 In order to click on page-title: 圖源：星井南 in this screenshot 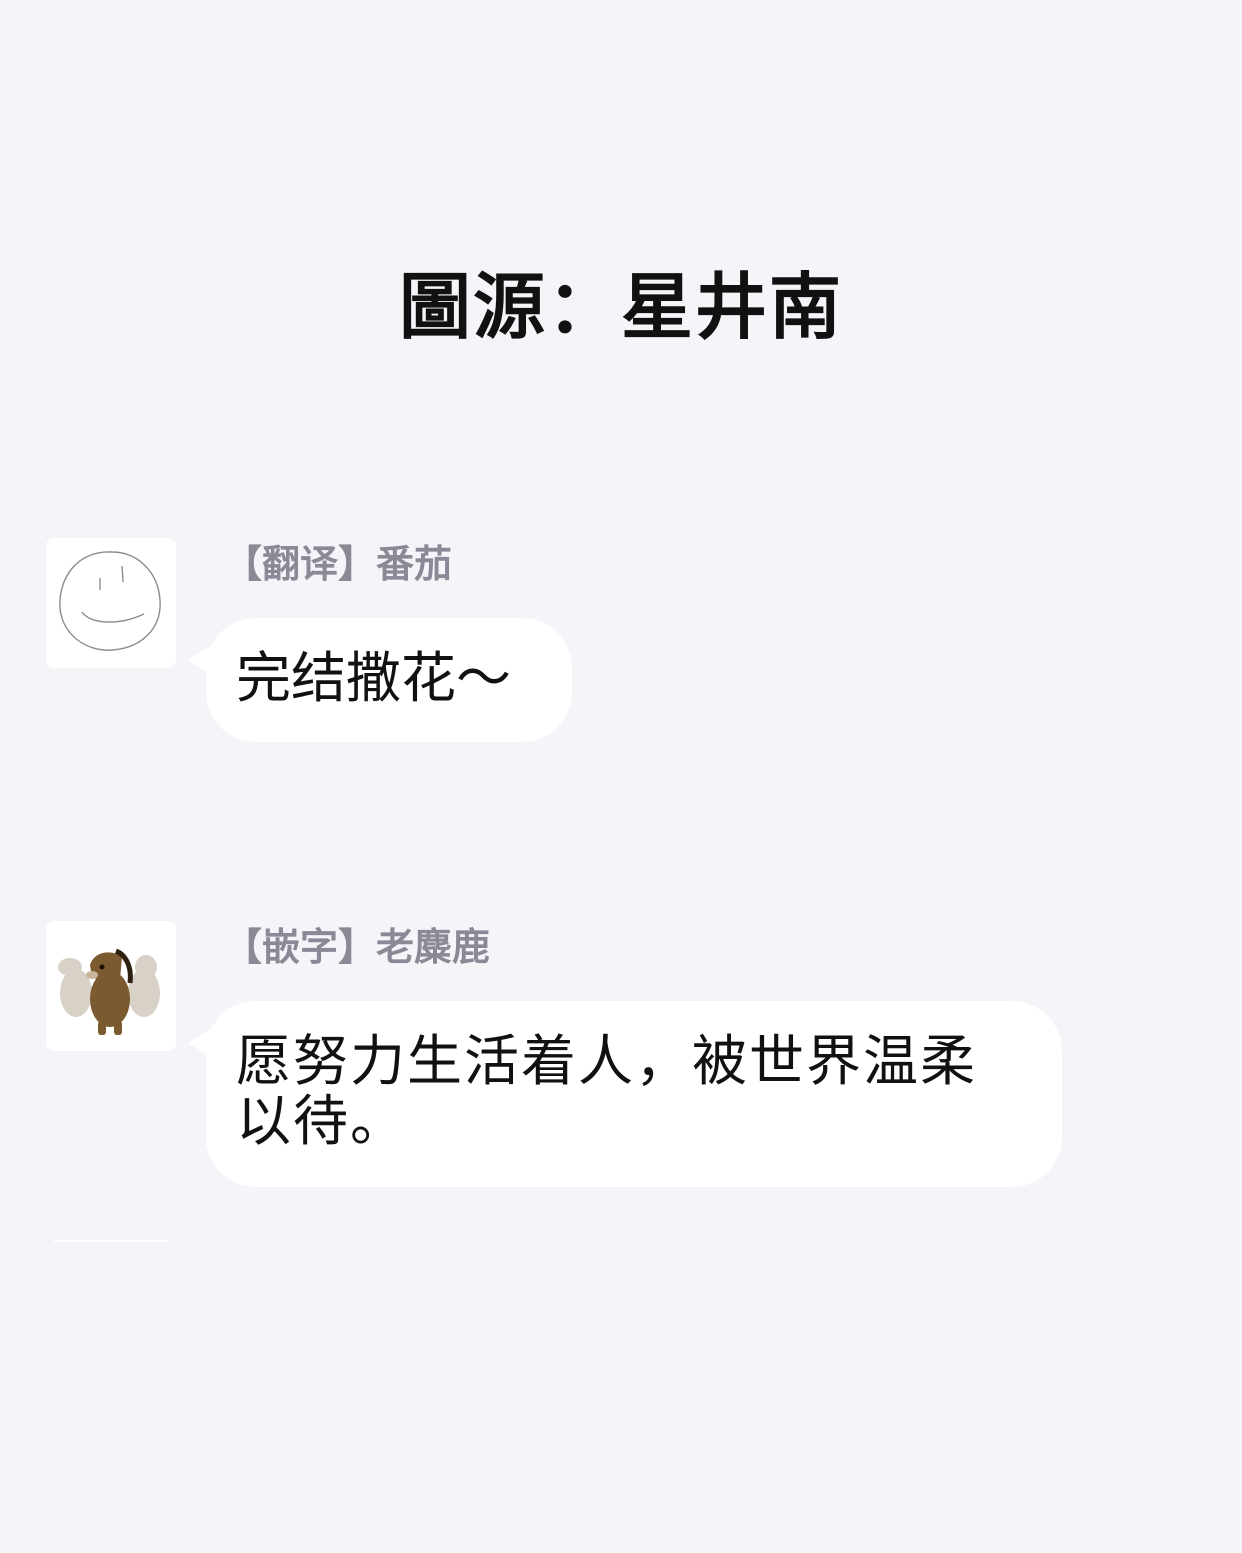, I will do `click(620, 307)`.